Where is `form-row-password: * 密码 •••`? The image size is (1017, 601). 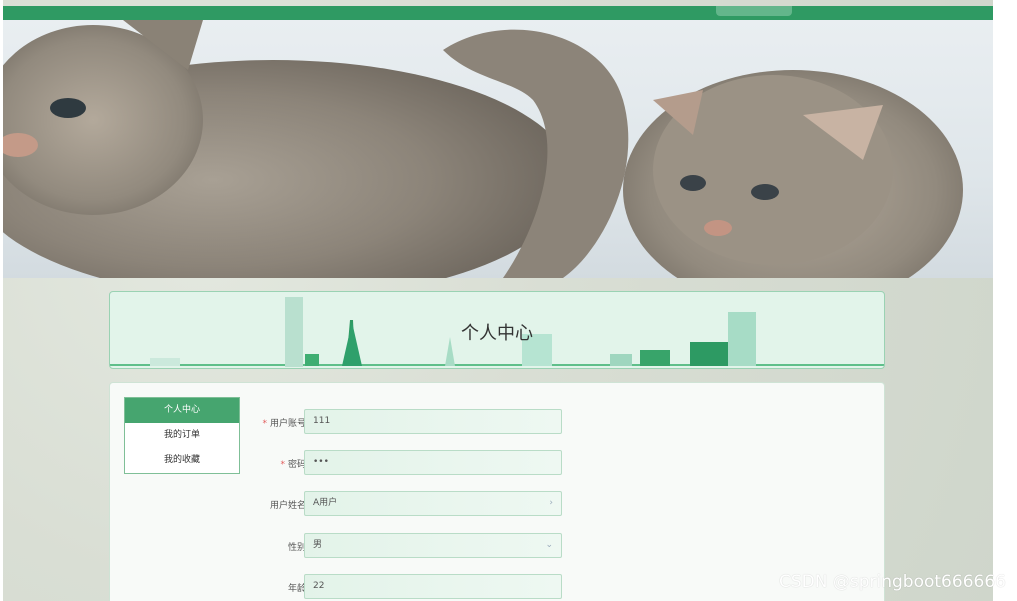
form-row-password: * 密码 ••• is located at coordinates (405, 463).